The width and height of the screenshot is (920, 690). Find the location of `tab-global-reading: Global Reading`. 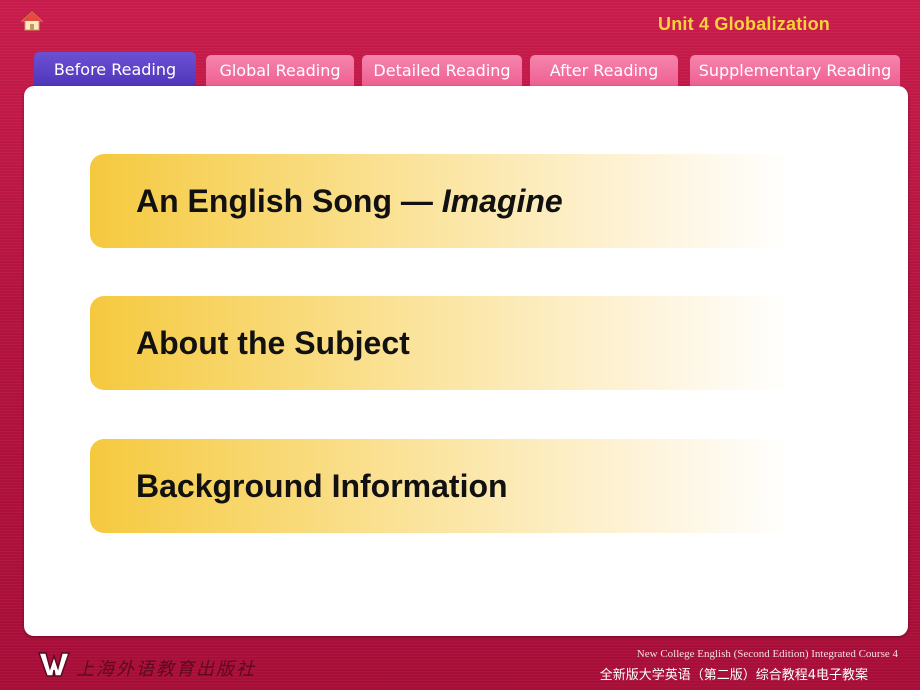

tab-global-reading: Global Reading is located at coordinates (280, 71).